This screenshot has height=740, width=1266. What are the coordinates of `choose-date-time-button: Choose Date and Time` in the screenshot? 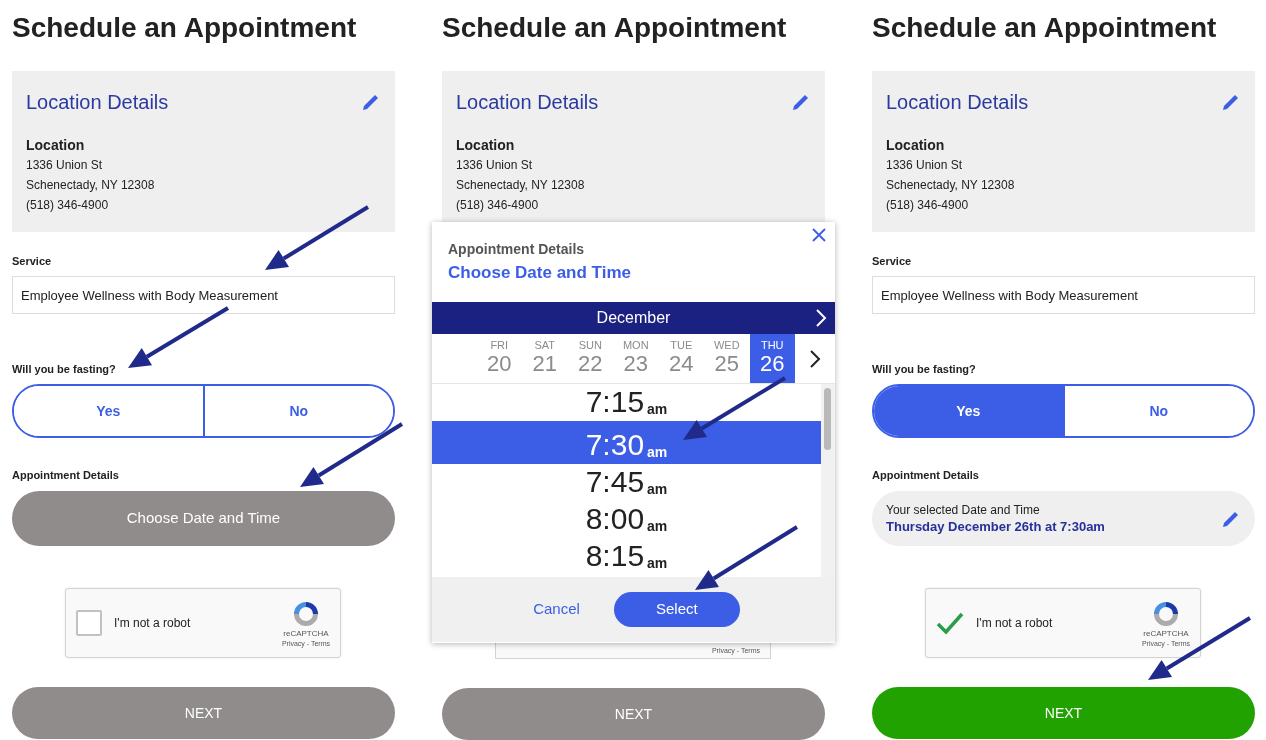 It's located at (203, 518).